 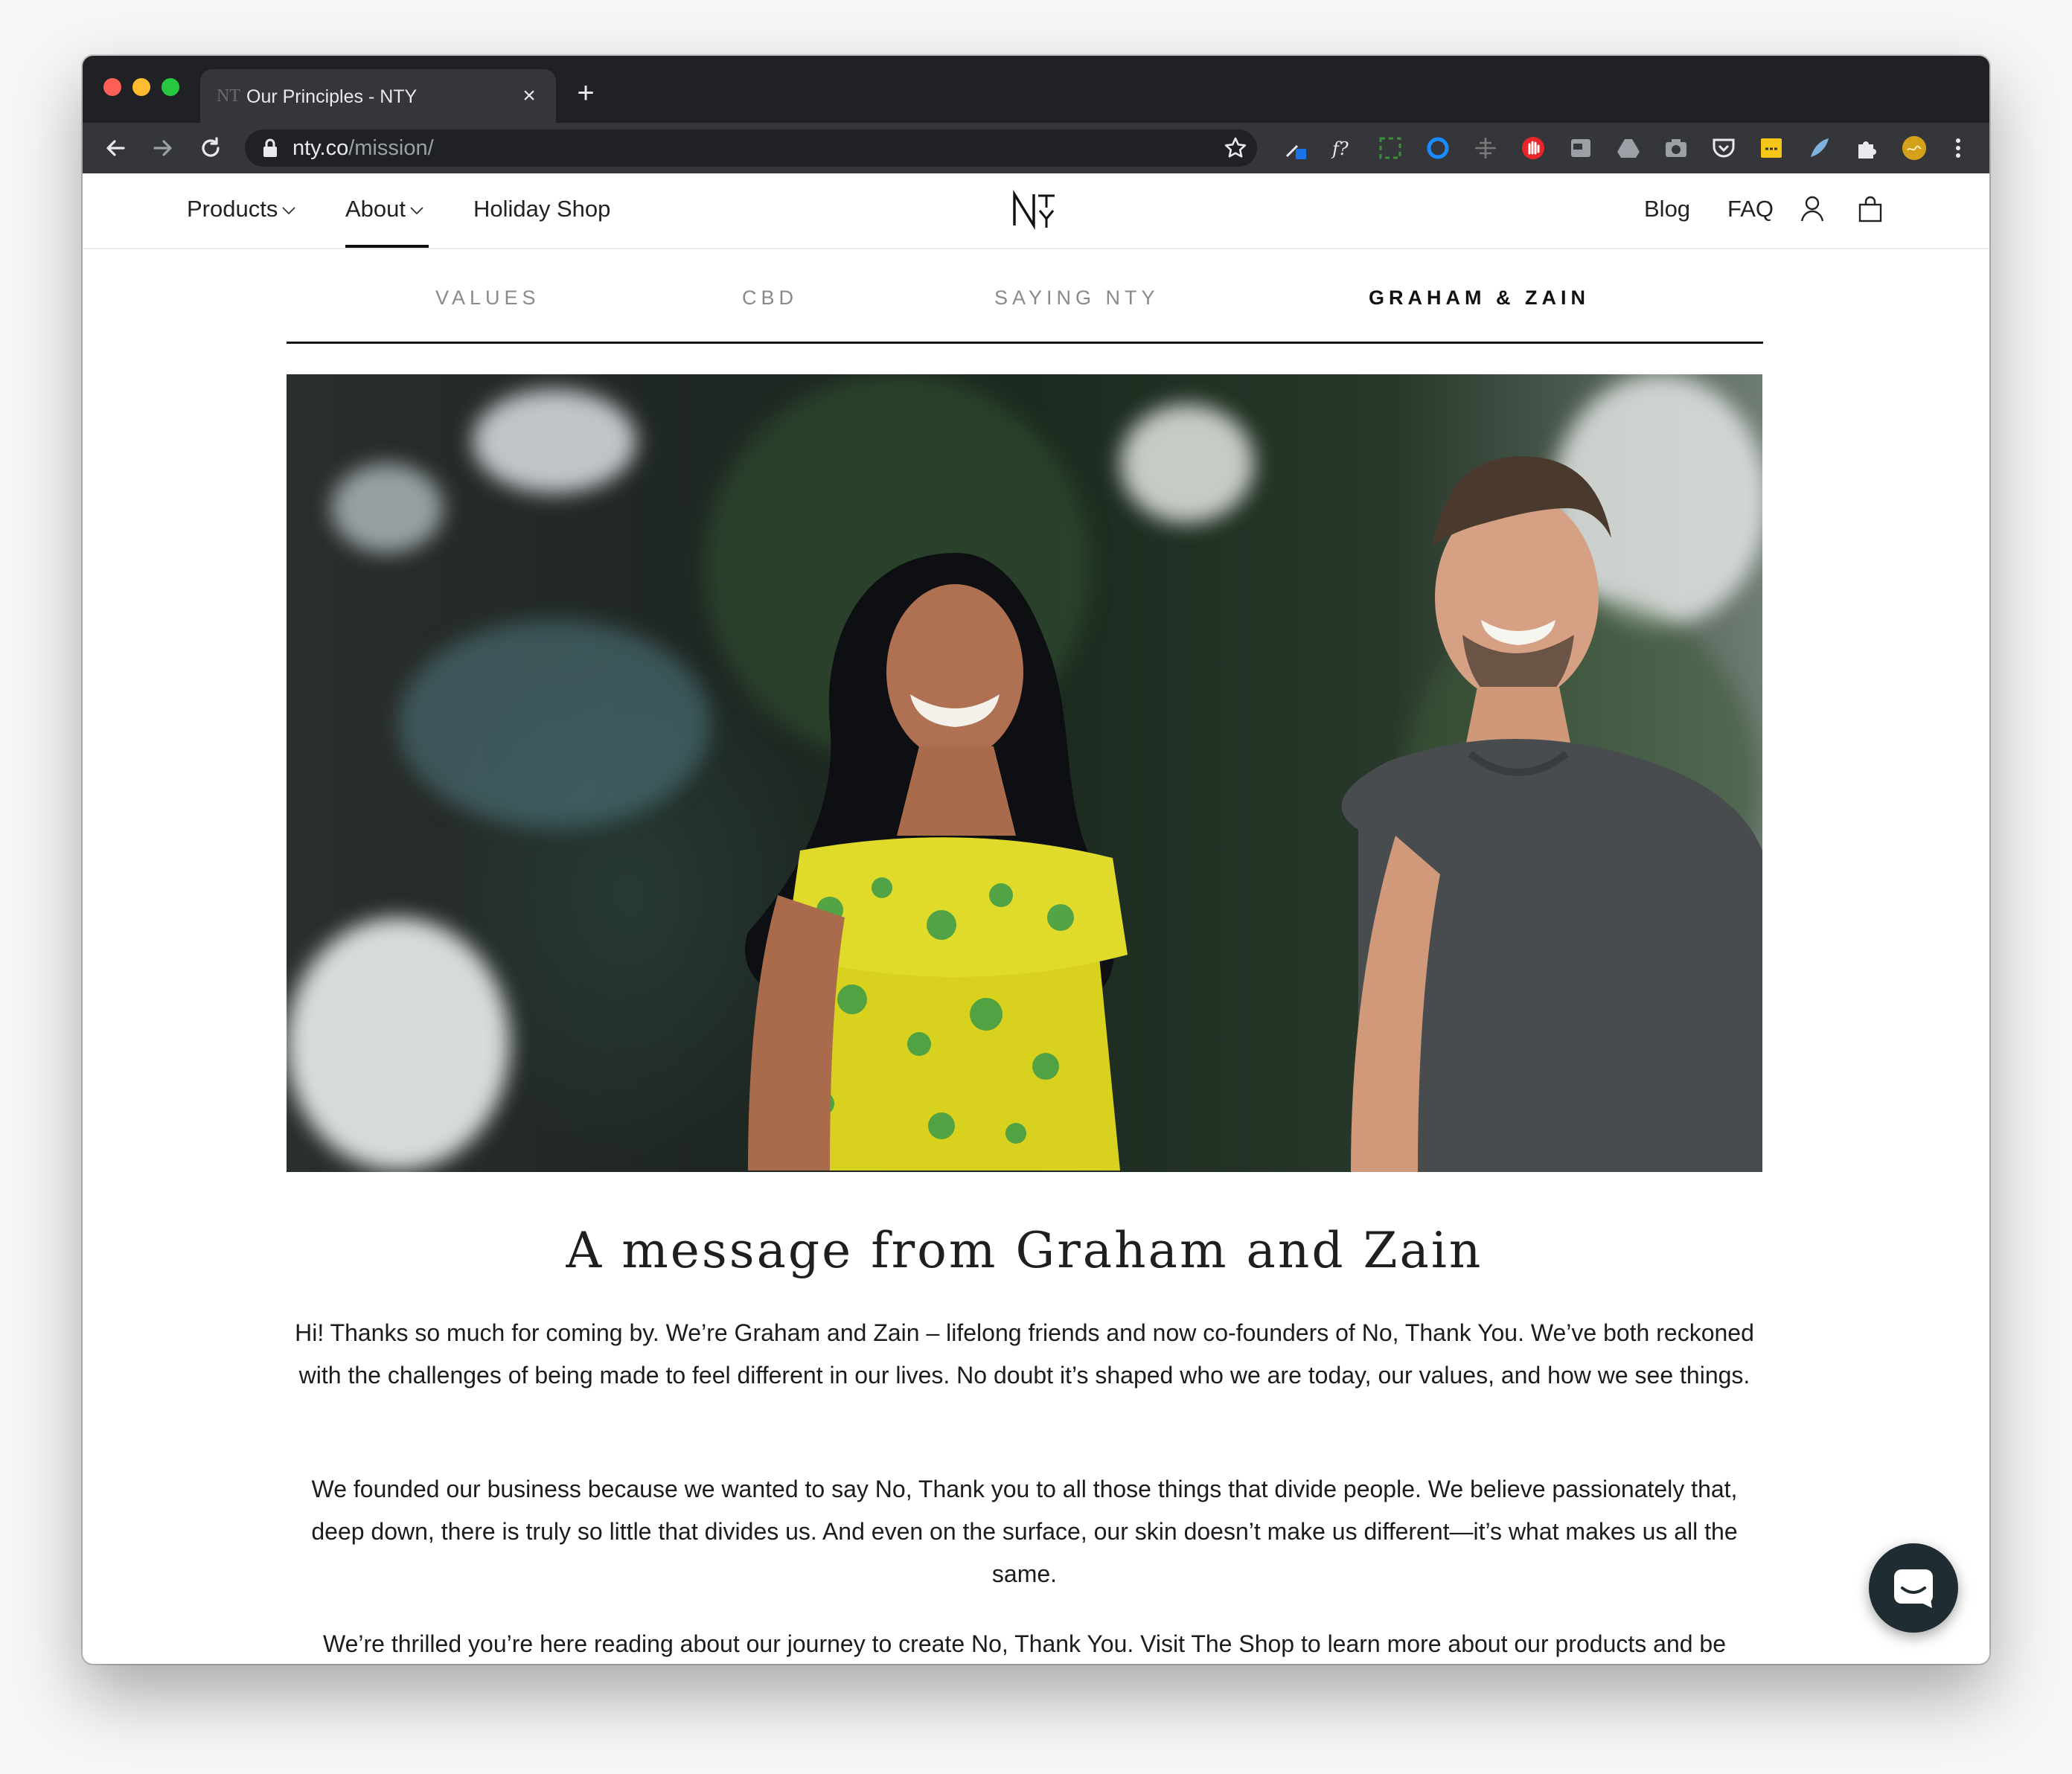 I want to click on stop-hand-extension-icon, so click(x=1533, y=148).